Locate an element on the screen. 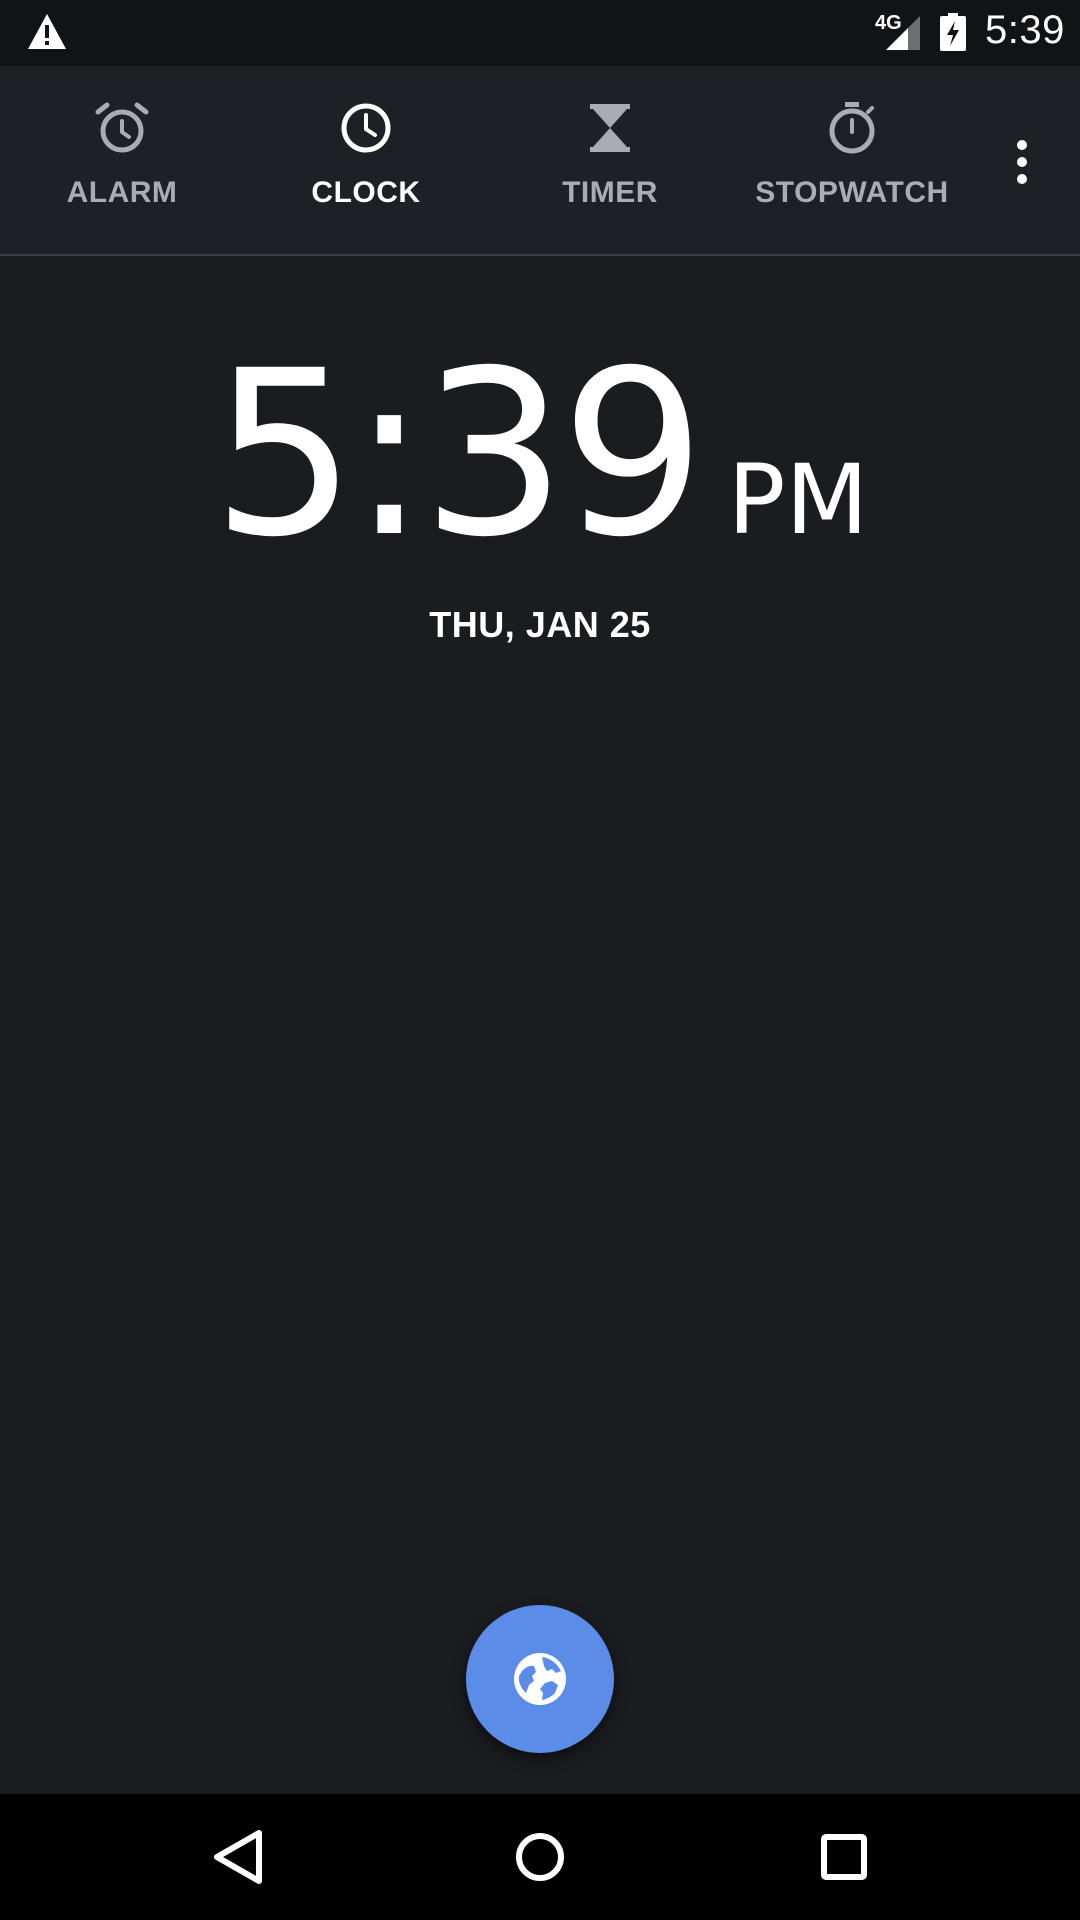  digital-clock: 5:39 PM is located at coordinates (540, 454).